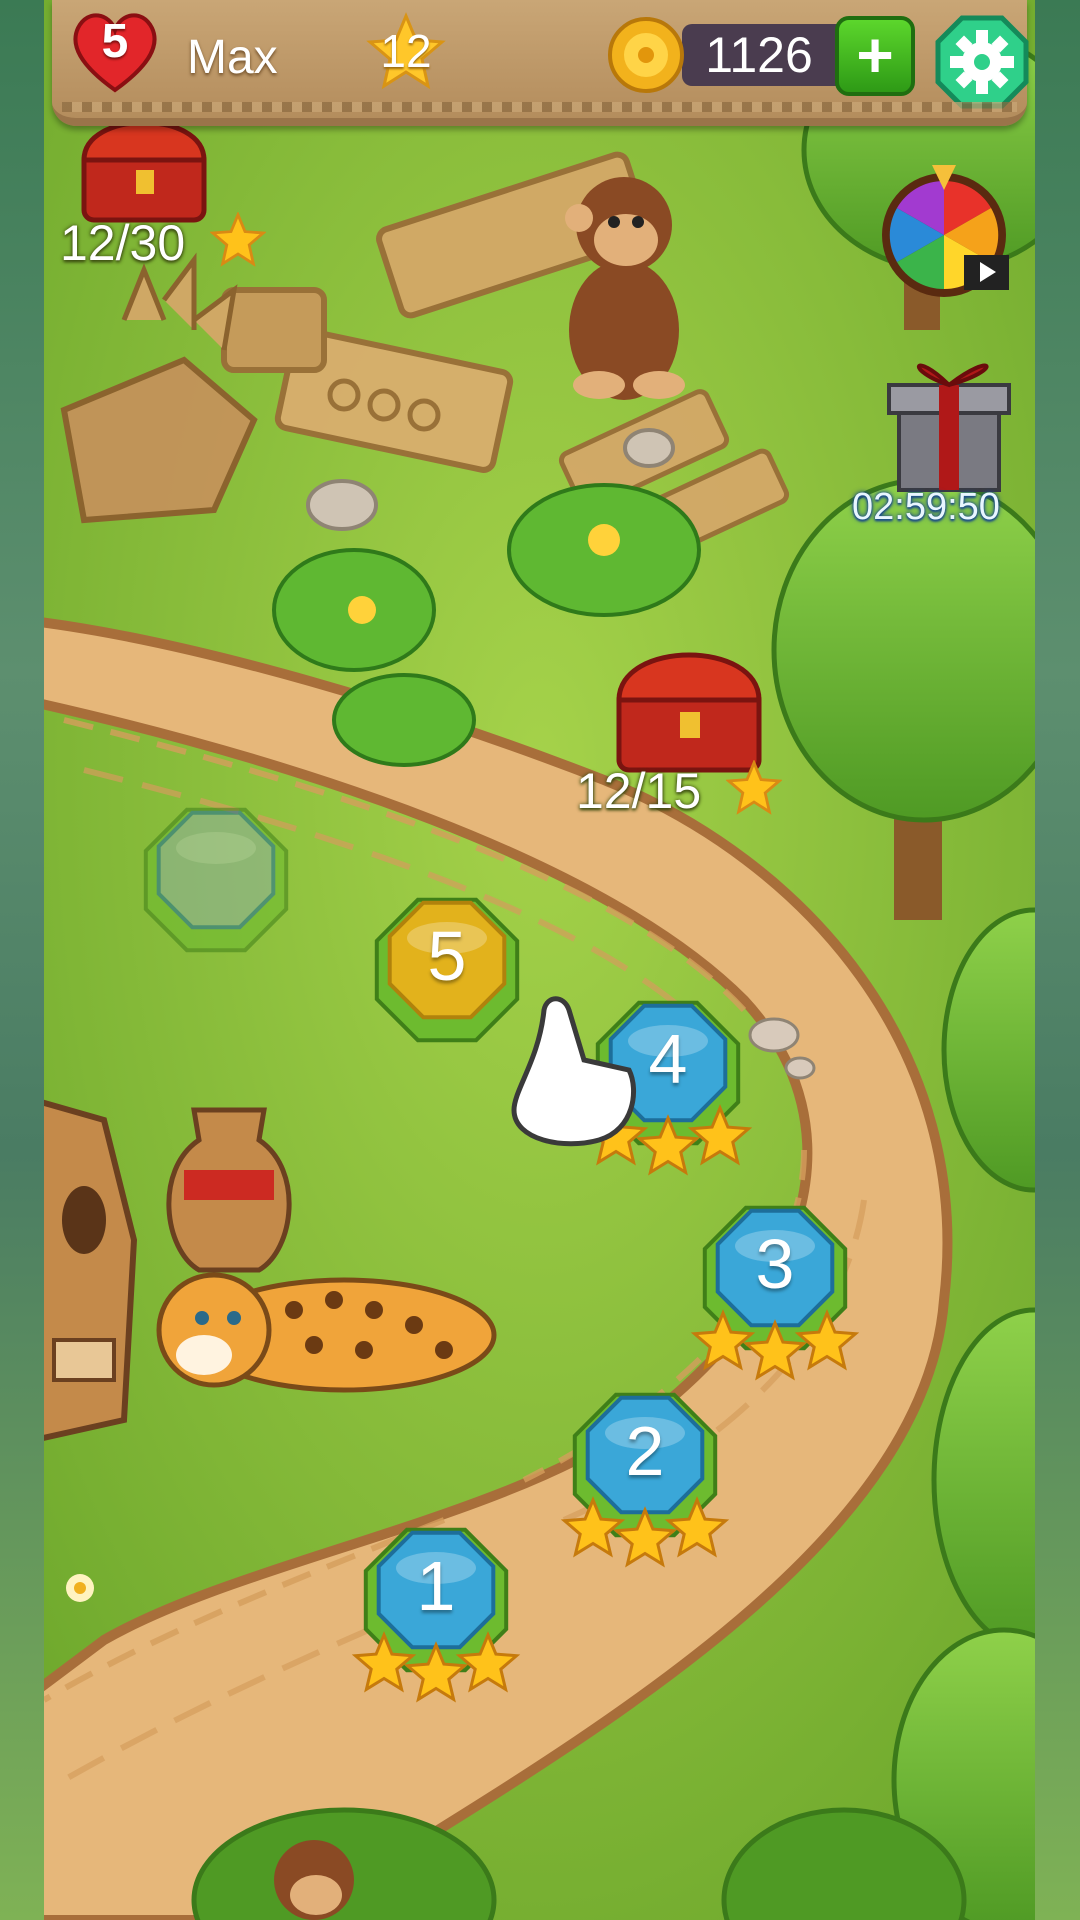 This screenshot has width=1080, height=1920. Describe the element at coordinates (232, 57) in the screenshot. I see `player-name: Max` at that location.